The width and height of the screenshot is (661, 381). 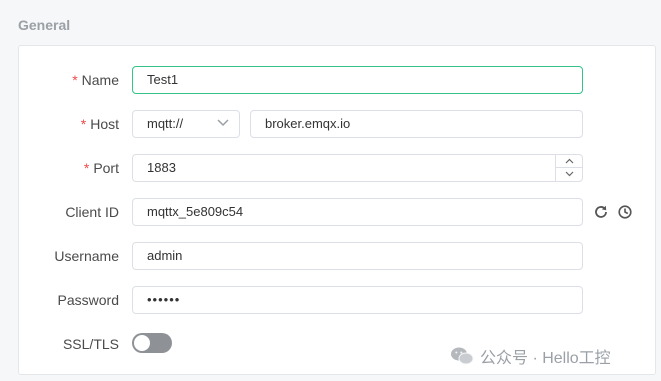 I want to click on password-input: ••••••, so click(x=357, y=300).